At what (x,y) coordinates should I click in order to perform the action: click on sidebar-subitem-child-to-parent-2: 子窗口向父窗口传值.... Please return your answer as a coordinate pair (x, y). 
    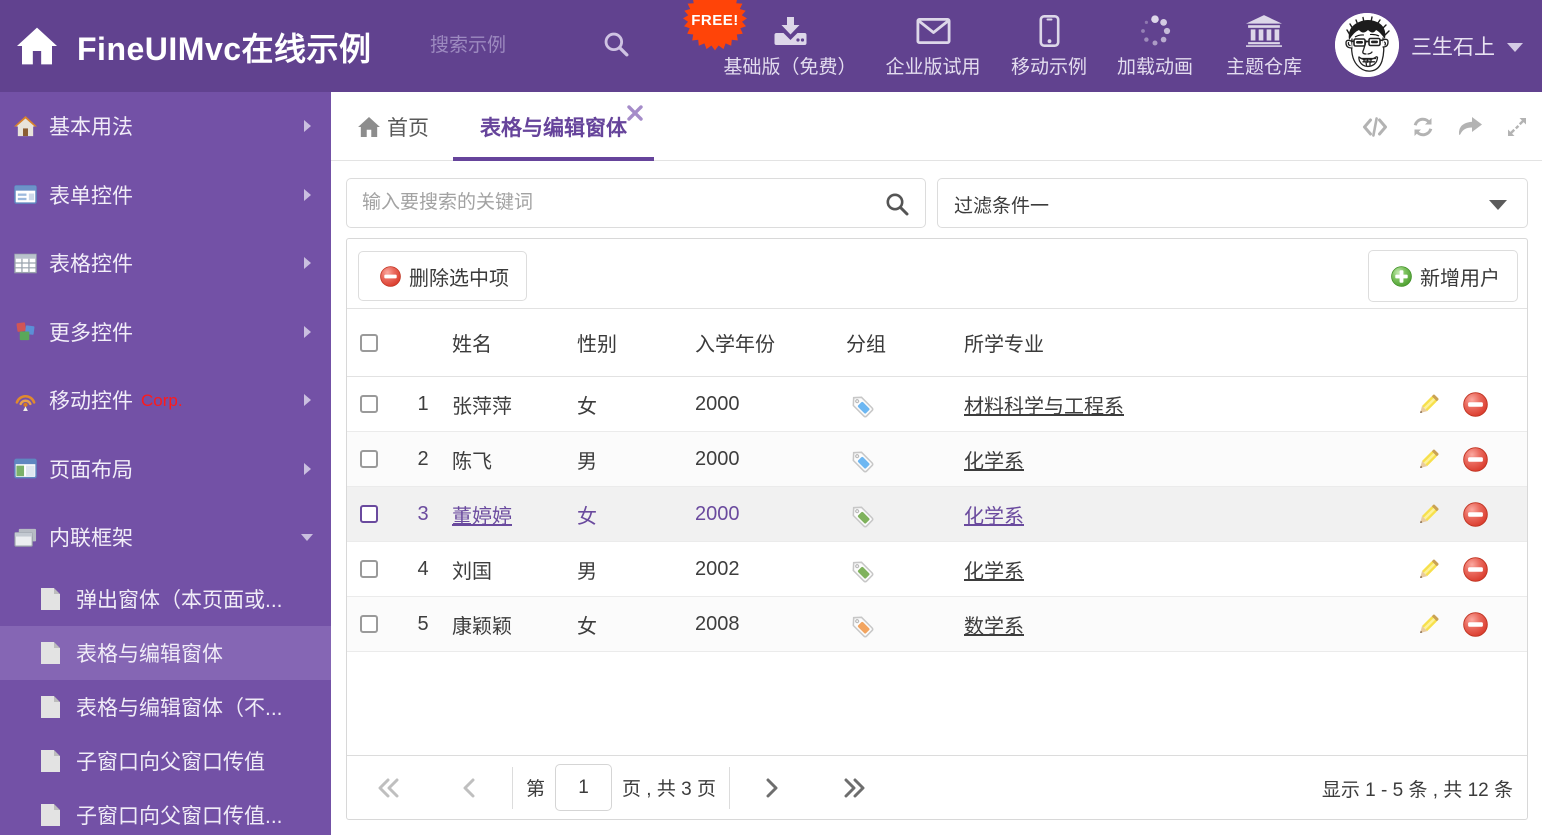
    Looking at the image, I should click on (165, 811).